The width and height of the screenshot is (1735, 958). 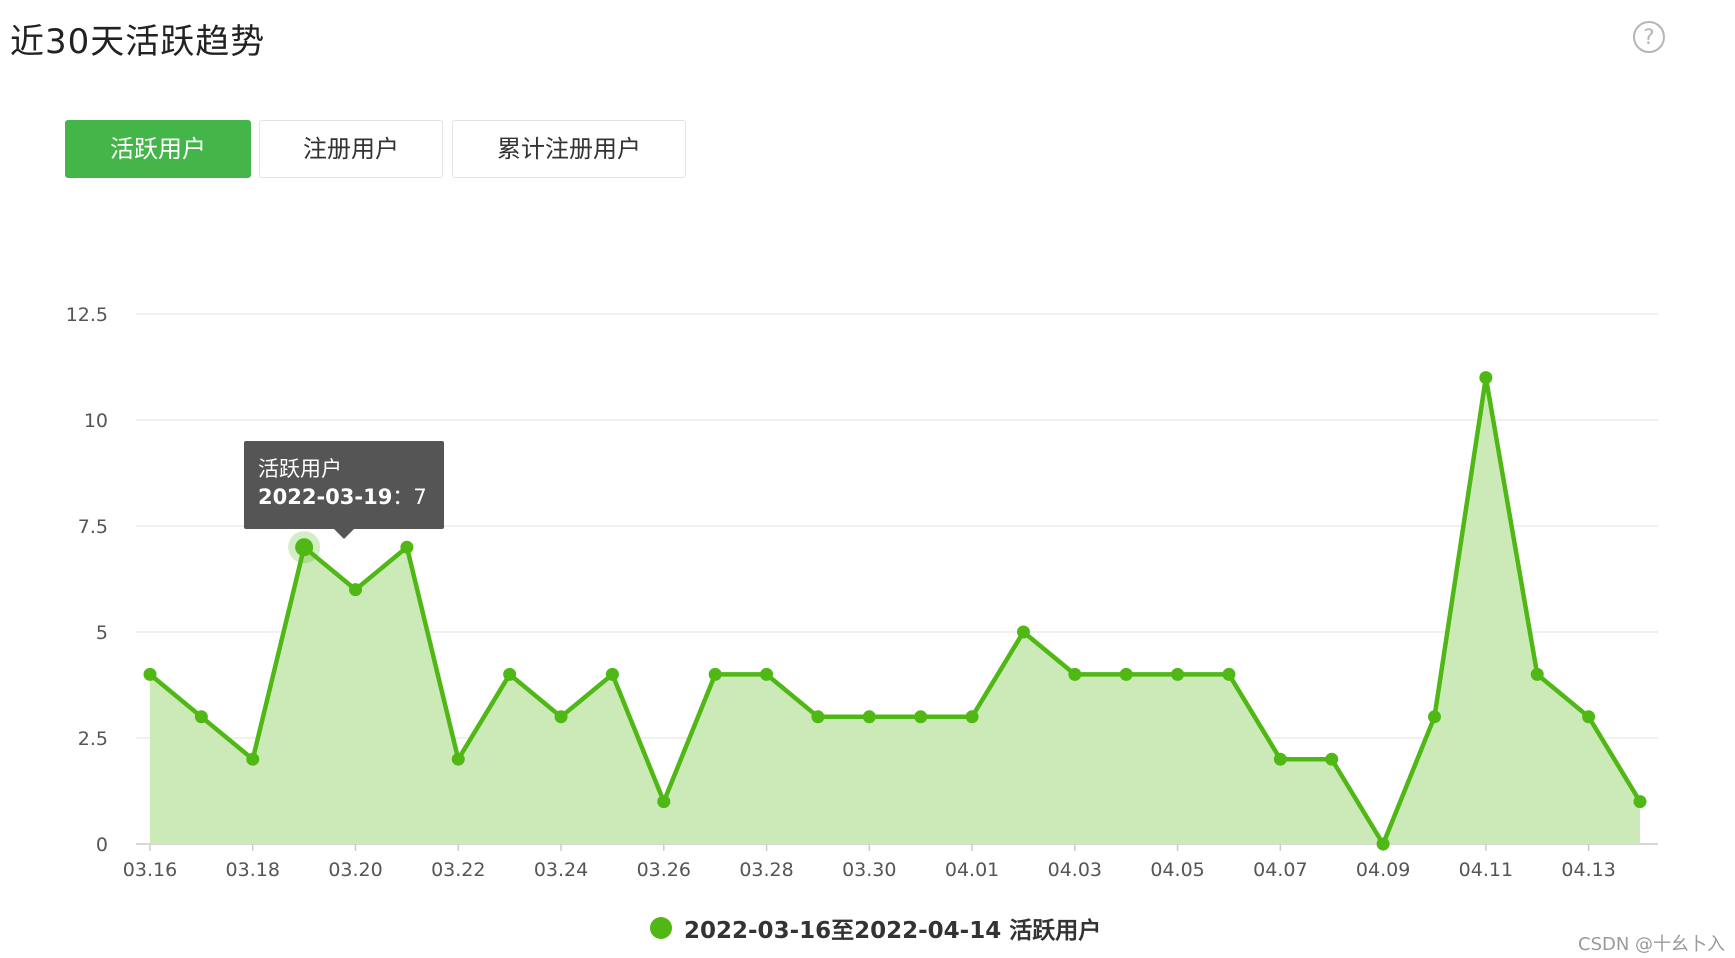 What do you see at coordinates (420, 497) in the screenshot?
I see `tooltip-value: 7` at bounding box center [420, 497].